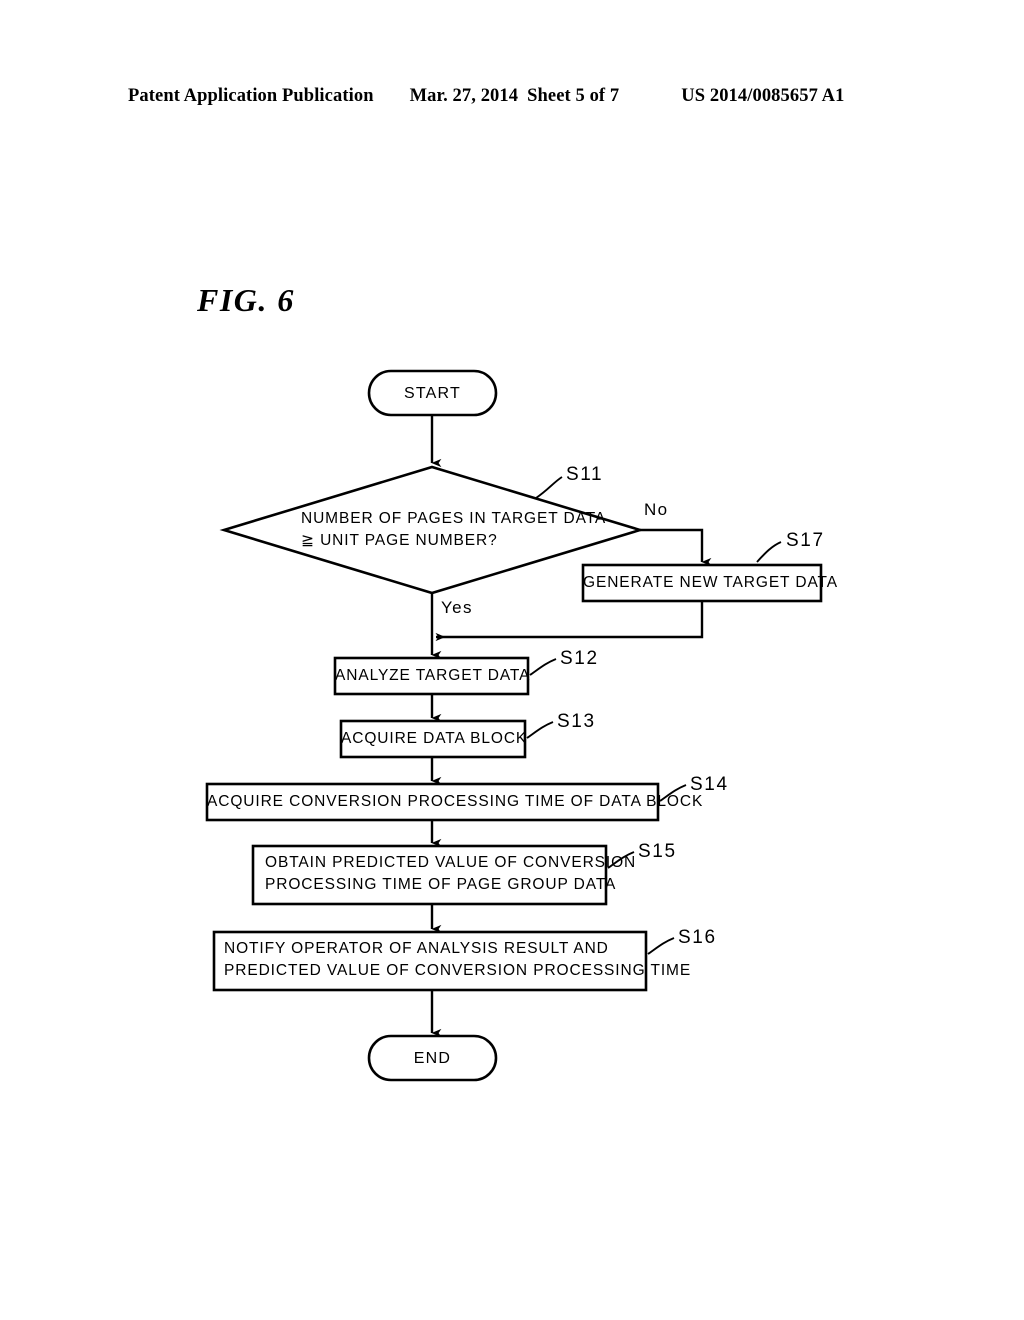  I want to click on process-text-s12: ANALYZE TARGET DATA, so click(433, 675).